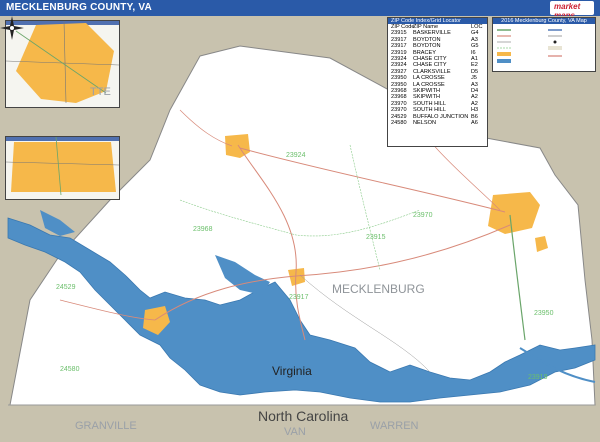 The height and width of the screenshot is (442, 600). Describe the element at coordinates (378, 289) in the screenshot. I see `county-label: MECKLENBURG` at that location.